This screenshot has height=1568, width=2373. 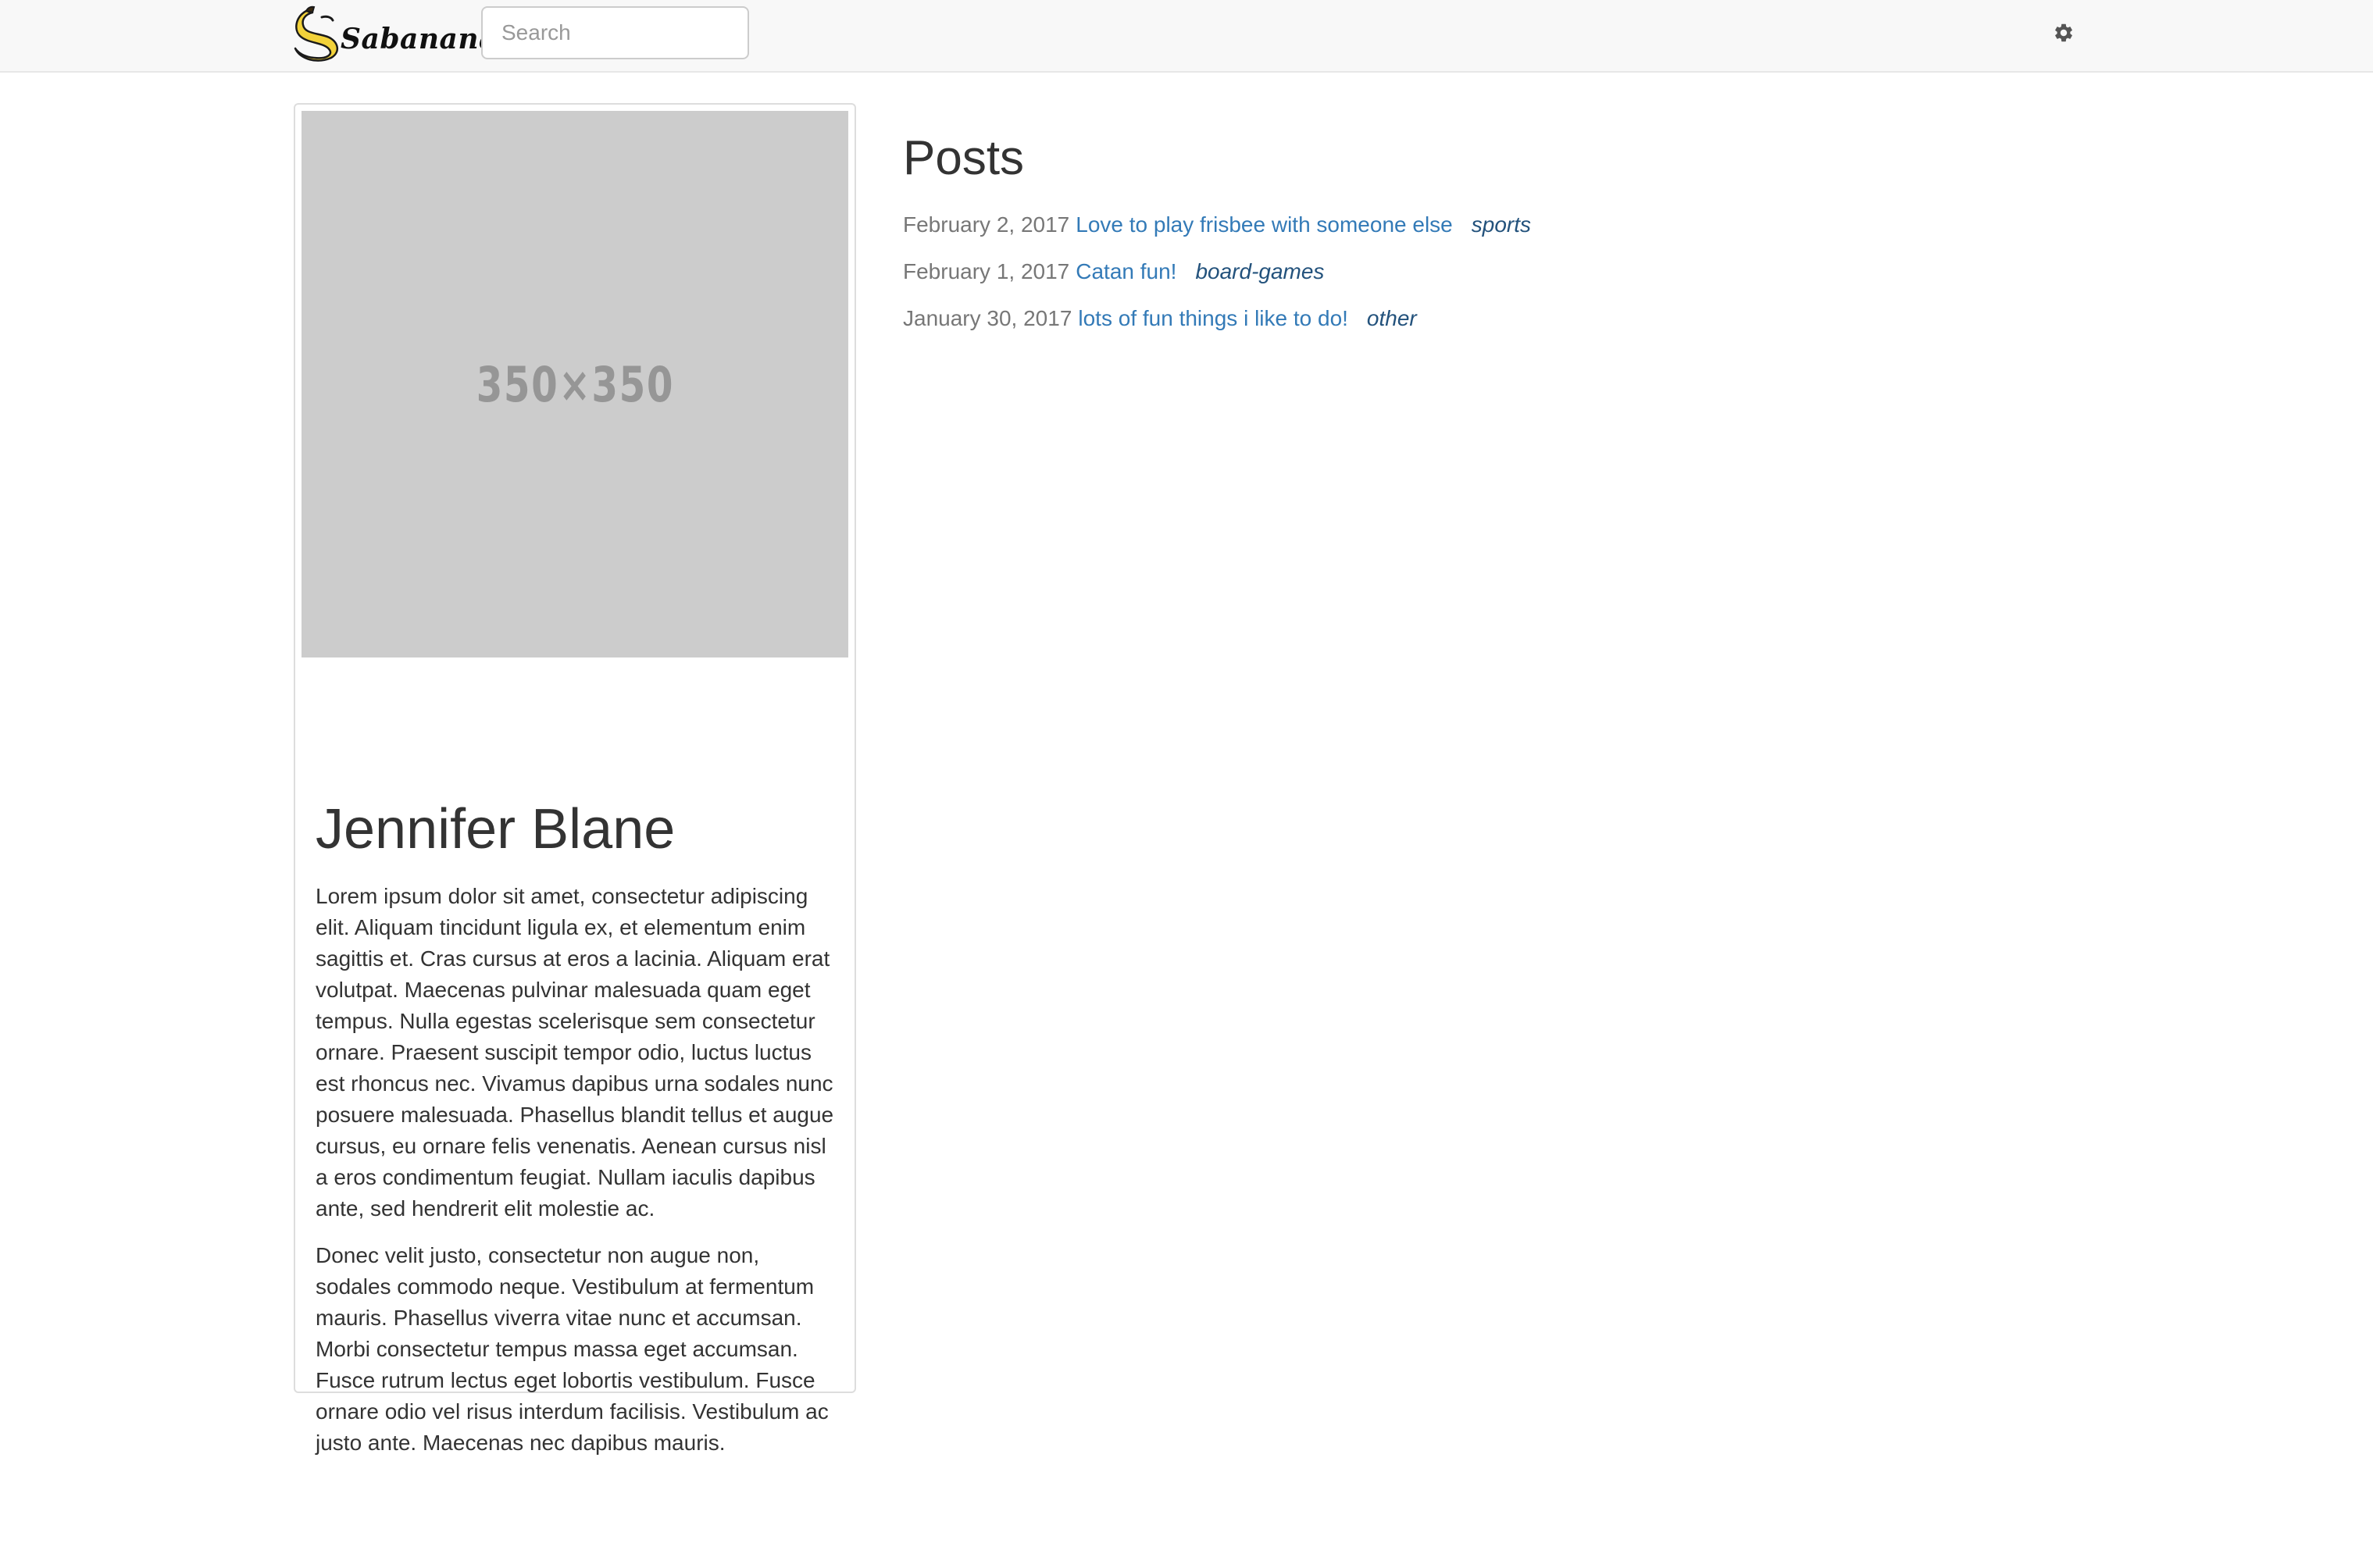 I want to click on gear-icon, so click(x=2063, y=32).